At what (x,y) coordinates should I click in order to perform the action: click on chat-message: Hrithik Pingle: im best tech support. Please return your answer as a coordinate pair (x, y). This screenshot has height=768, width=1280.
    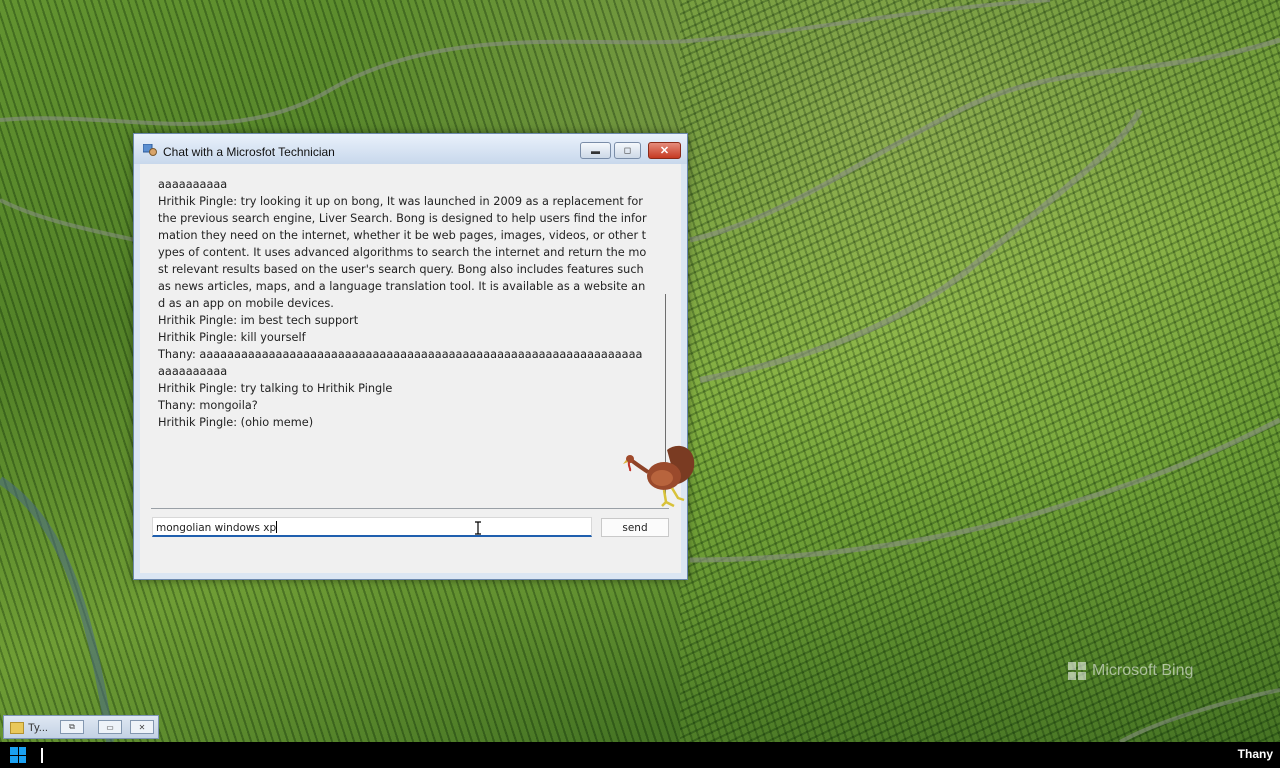
    Looking at the image, I should click on (258, 320).